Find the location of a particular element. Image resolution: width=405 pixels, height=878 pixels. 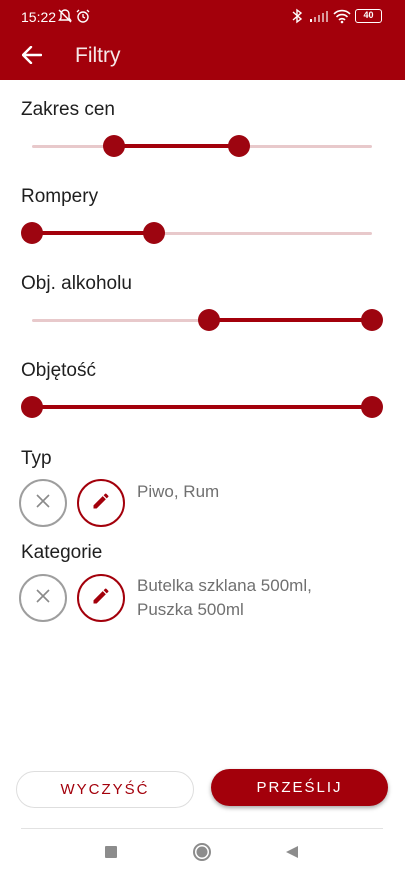

bluetooth-icon is located at coordinates (297, 18).